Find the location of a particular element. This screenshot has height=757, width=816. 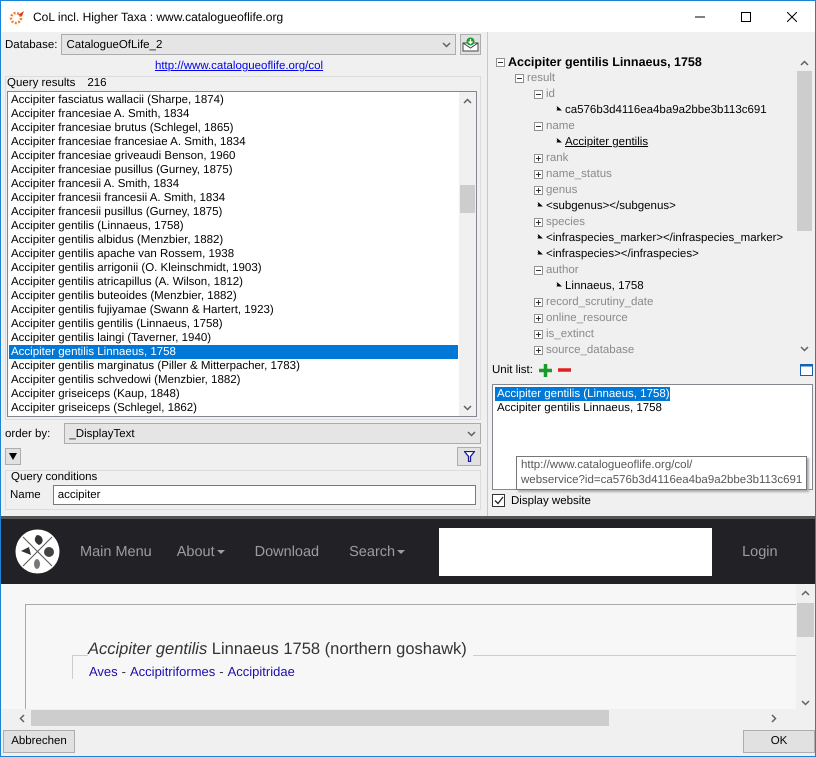

result-item: Accipiter gentilis apache van Rossem, 1938 is located at coordinates (233, 254).